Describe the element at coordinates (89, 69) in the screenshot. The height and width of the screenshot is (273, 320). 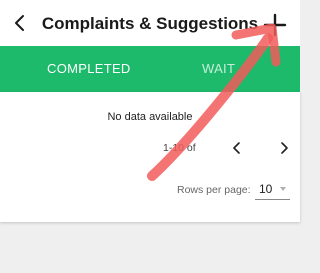
I see `tab-completed: COMPLETED` at that location.